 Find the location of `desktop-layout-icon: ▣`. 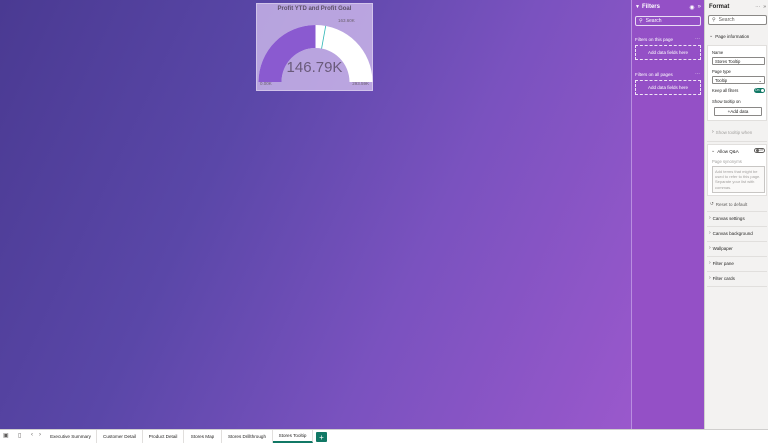

desktop-layout-icon: ▣ is located at coordinates (6, 435).